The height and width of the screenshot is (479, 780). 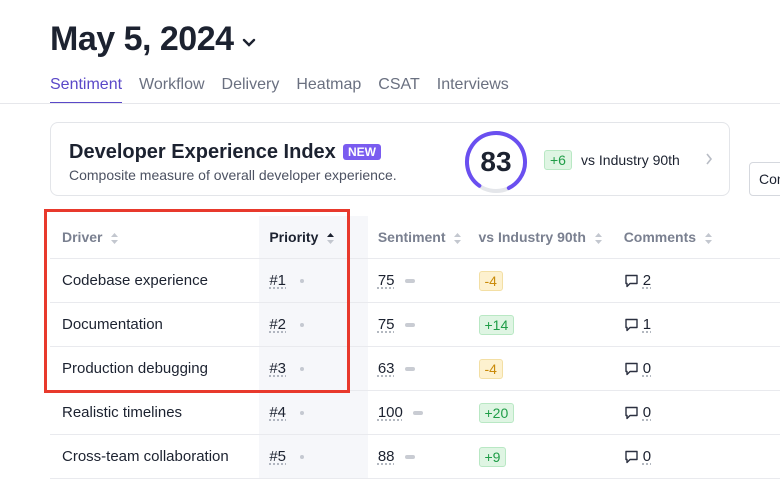 I want to click on sentiment-value: 100, so click(x=390, y=412).